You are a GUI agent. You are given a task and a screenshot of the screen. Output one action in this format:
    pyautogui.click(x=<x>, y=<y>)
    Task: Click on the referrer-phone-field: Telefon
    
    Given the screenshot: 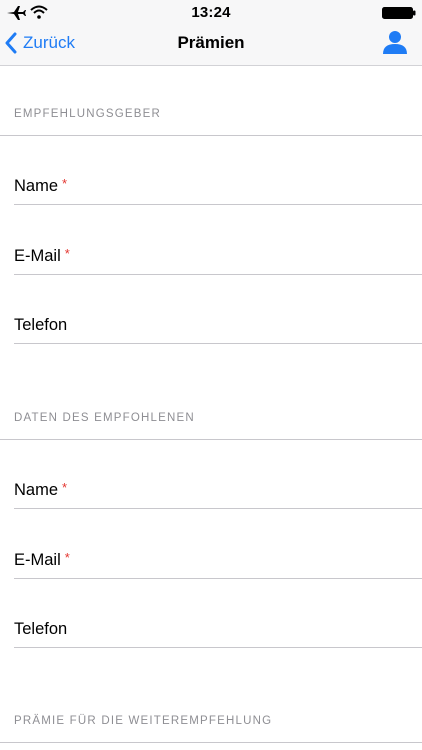 What is the action you would take?
    pyautogui.click(x=218, y=317)
    